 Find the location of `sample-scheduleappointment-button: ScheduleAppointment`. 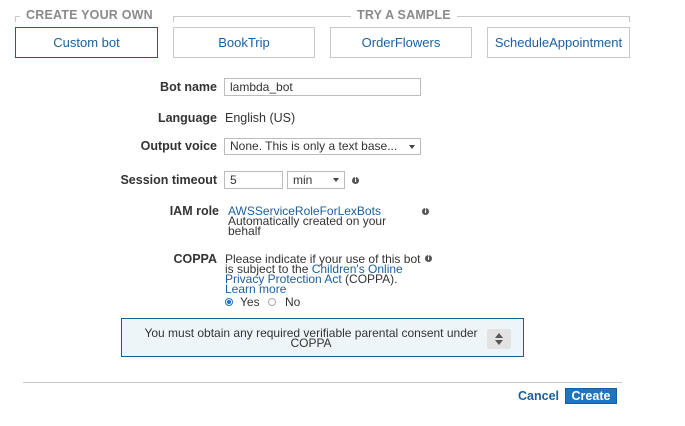

sample-scheduleappointment-button: ScheduleAppointment is located at coordinates (558, 42).